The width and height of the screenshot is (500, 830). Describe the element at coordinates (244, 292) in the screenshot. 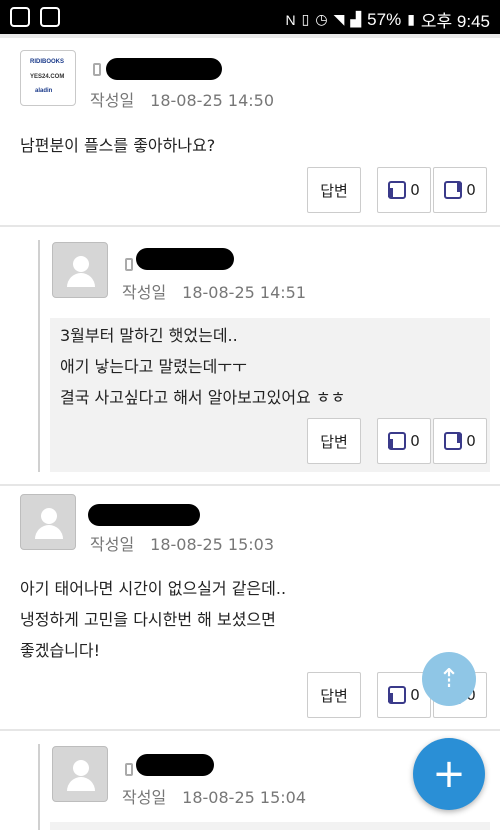

I see `post-date: 18-08-25 14:51` at that location.